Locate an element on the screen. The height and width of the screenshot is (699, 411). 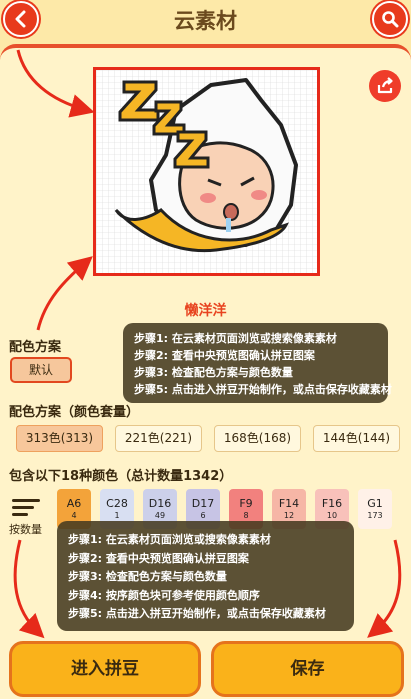
color-summary: 包含以下18种颜色（总计数量1342） is located at coordinates (121, 476).